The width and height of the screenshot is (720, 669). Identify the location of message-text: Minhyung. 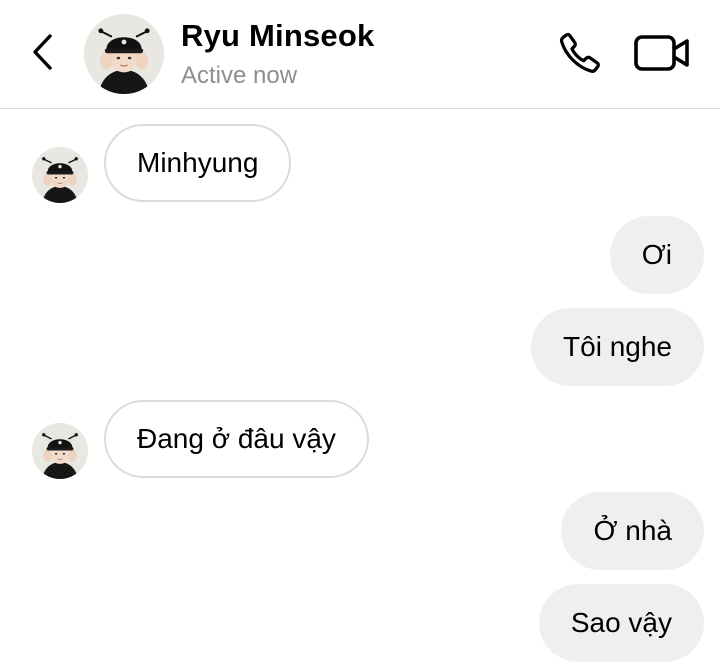
(198, 162).